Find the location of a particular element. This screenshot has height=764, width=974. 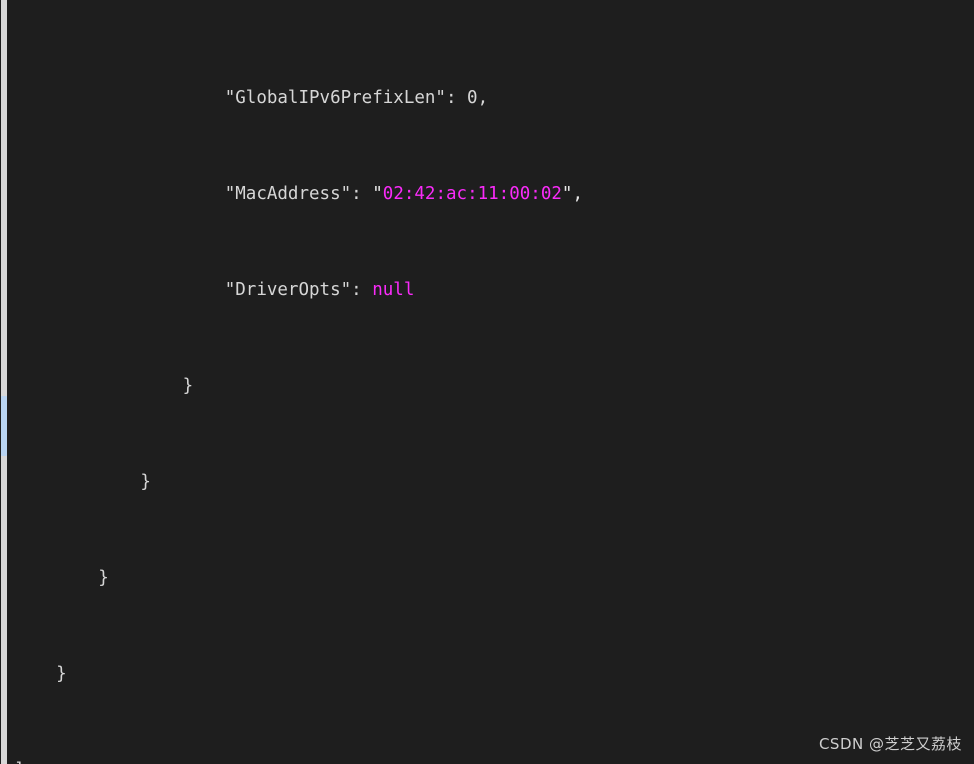

json-driveropts-key: "DriverOpts": is located at coordinates (193, 290).